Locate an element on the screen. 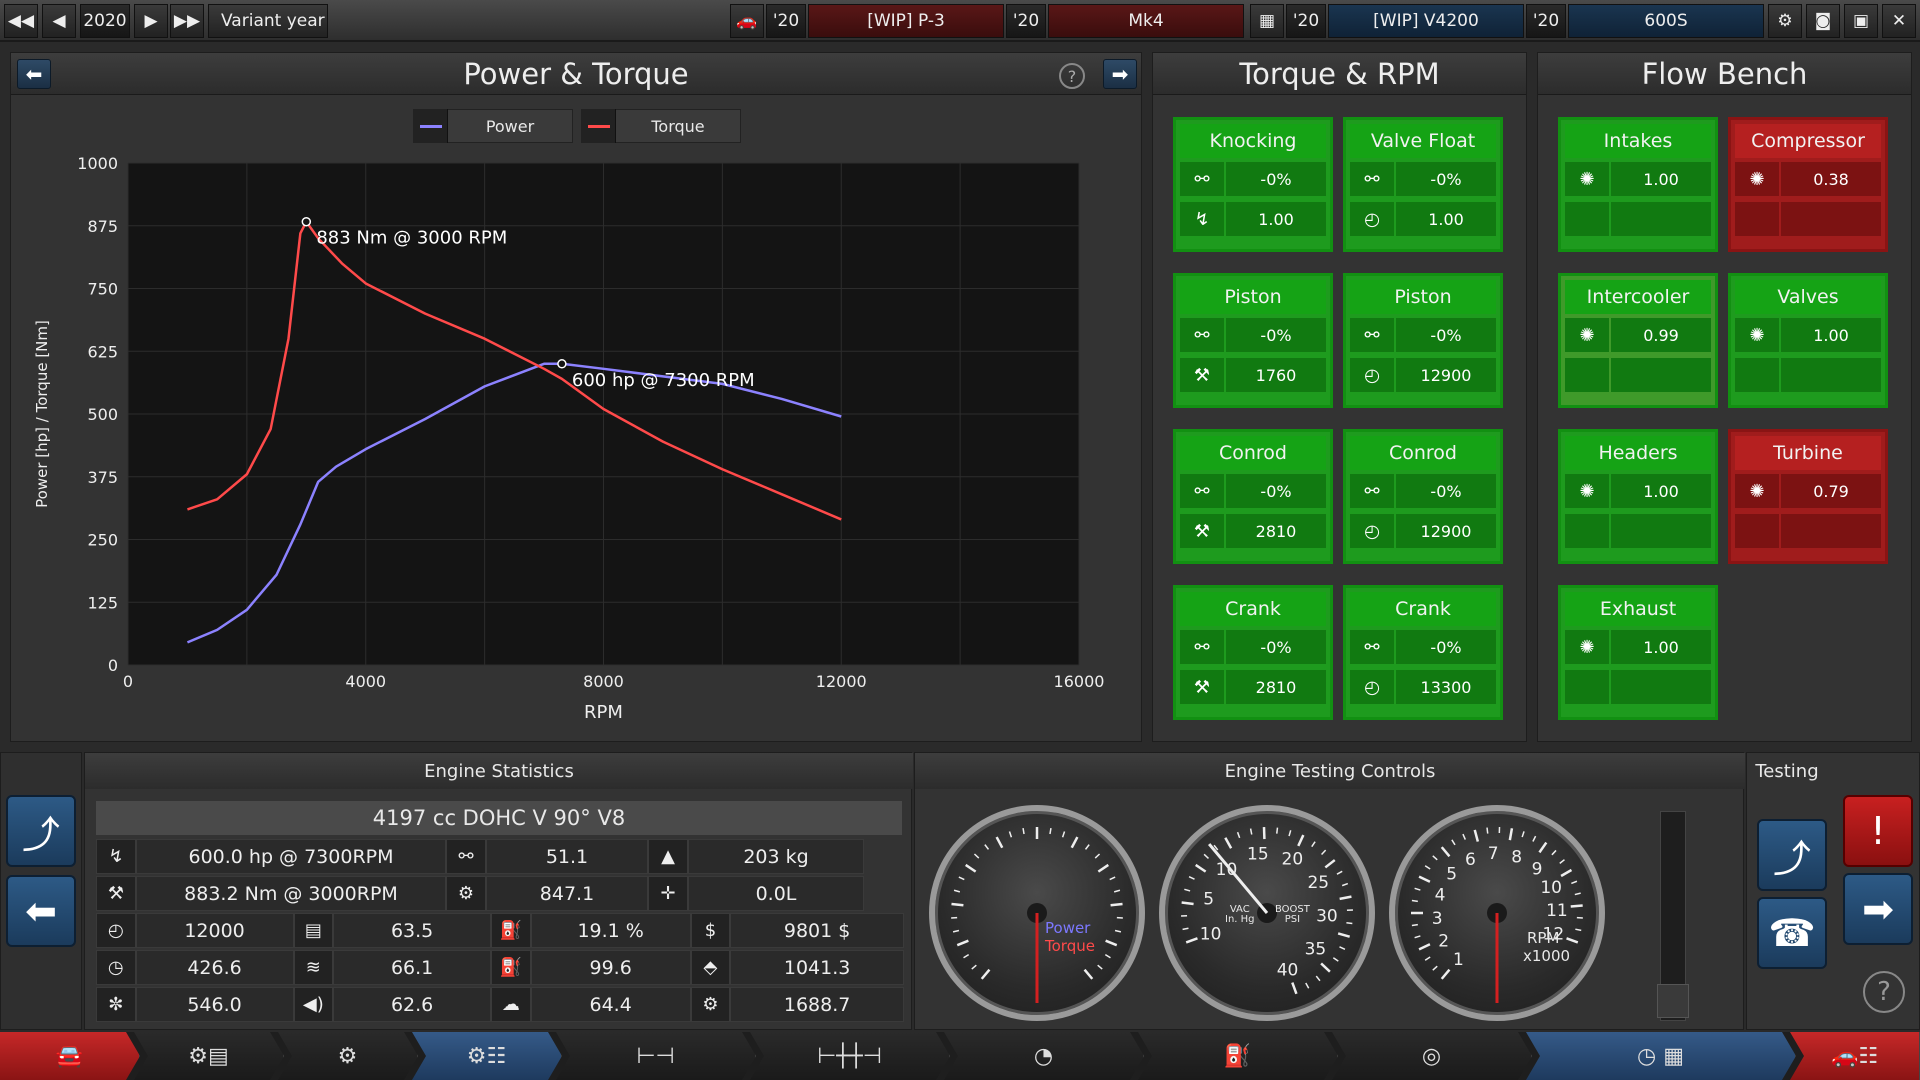 This screenshot has width=1920, height=1080. gauge-vac-label: VAC In. Hg is located at coordinates (1240, 914).